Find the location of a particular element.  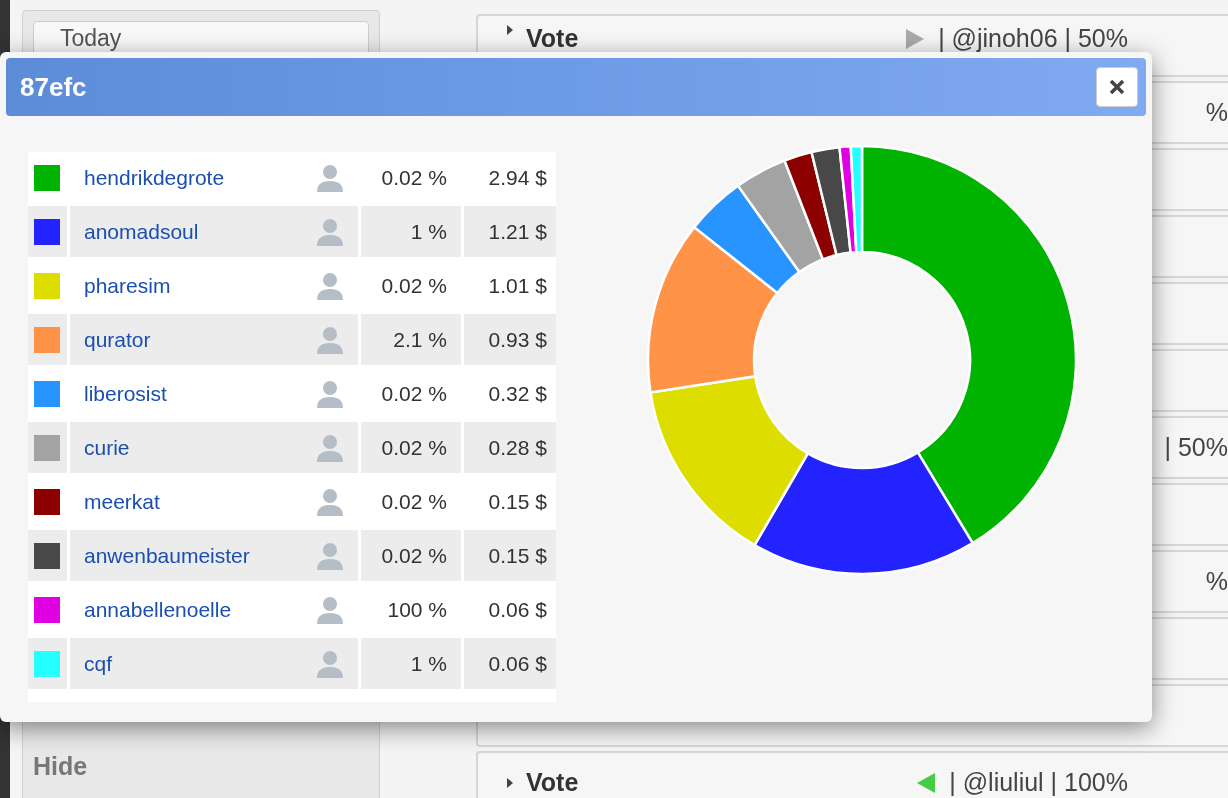

amount-cell: 0.06 $ is located at coordinates (510, 663).